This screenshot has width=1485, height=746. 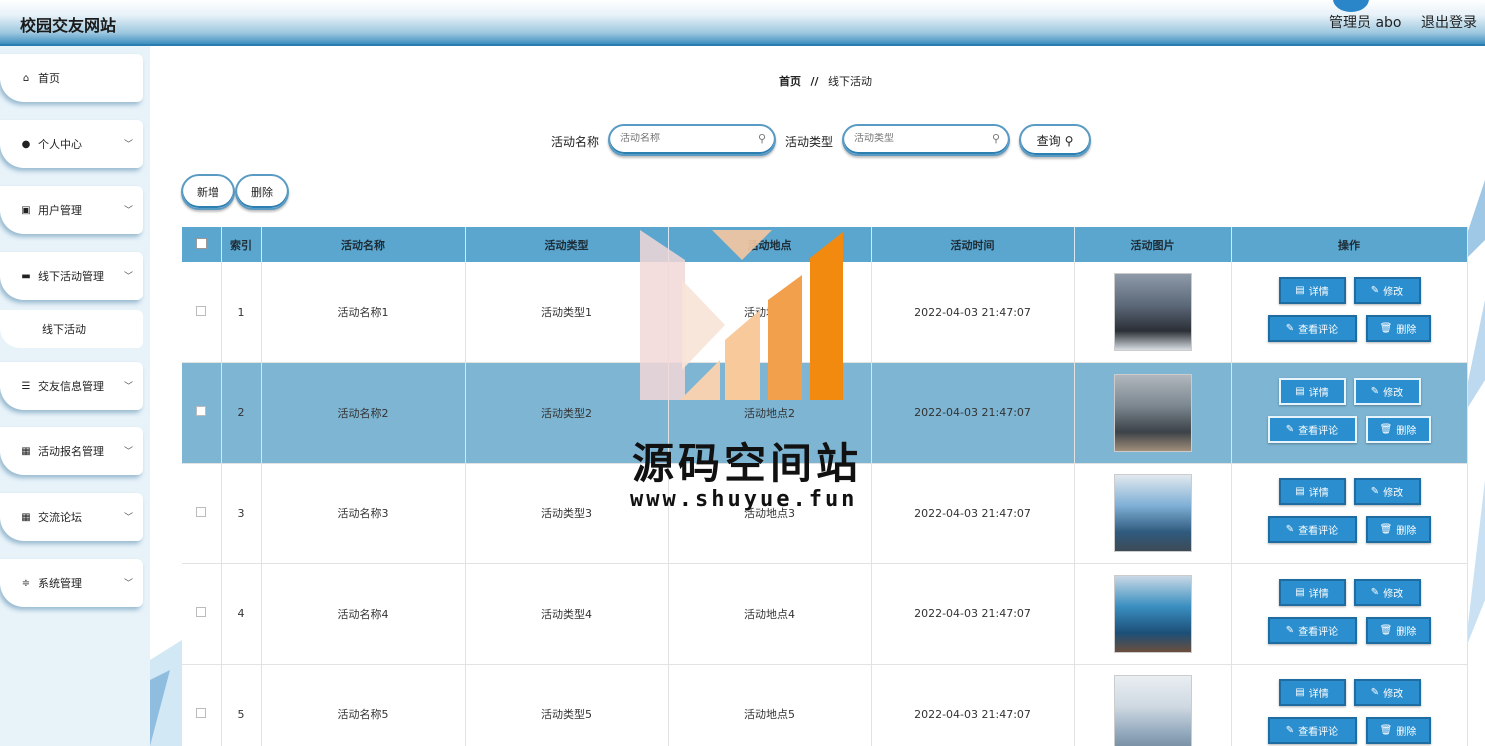 I want to click on sidebar-item-users: ▣ 用户管理 ﹀, so click(x=71, y=210).